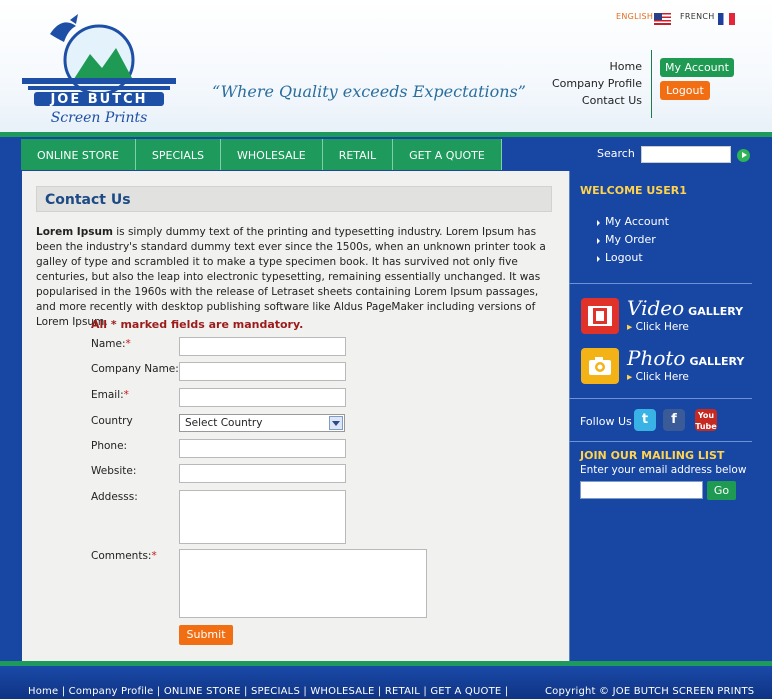 This screenshot has width=772, height=699. What do you see at coordinates (262, 473) in the screenshot?
I see `website-field` at bounding box center [262, 473].